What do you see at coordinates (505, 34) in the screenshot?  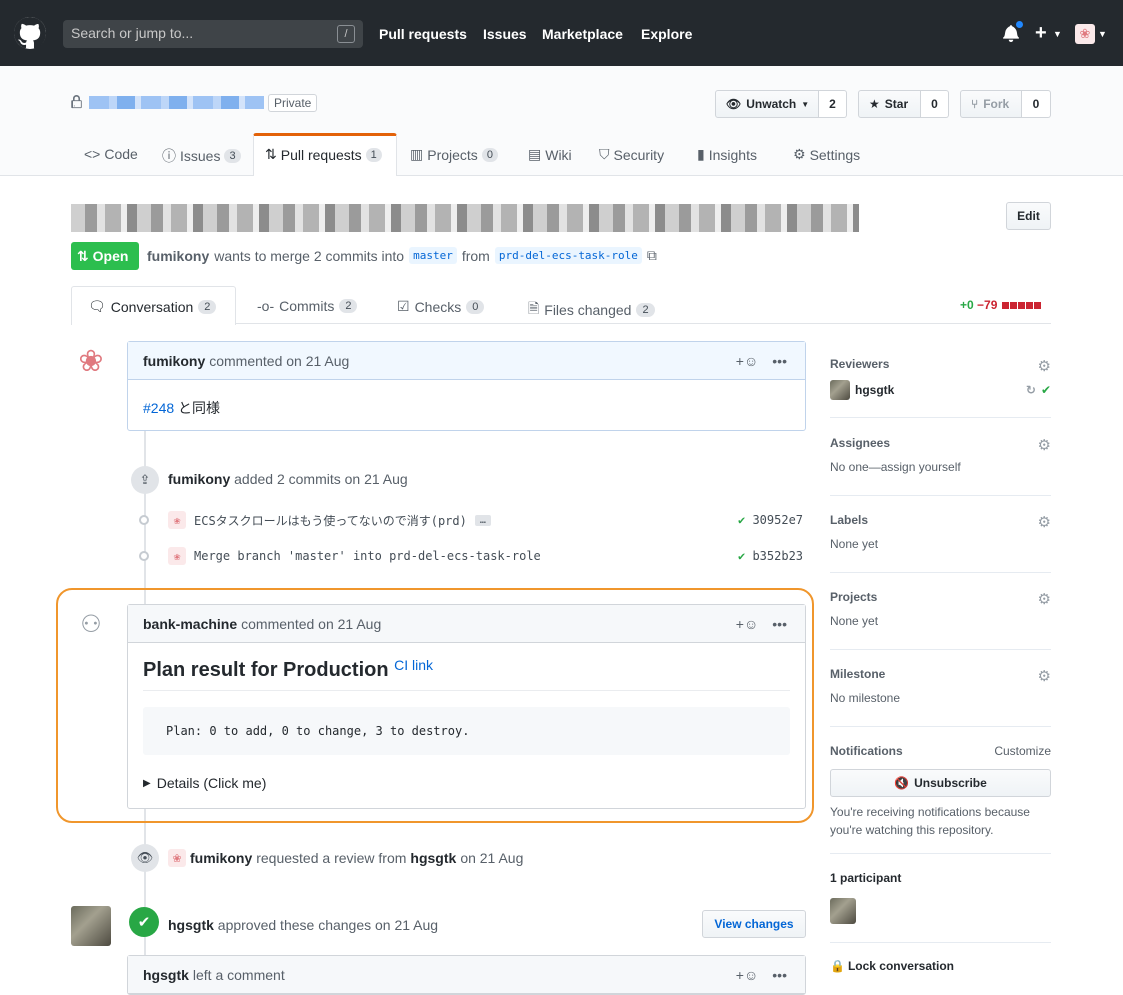 I see `nav-issues: Issues` at bounding box center [505, 34].